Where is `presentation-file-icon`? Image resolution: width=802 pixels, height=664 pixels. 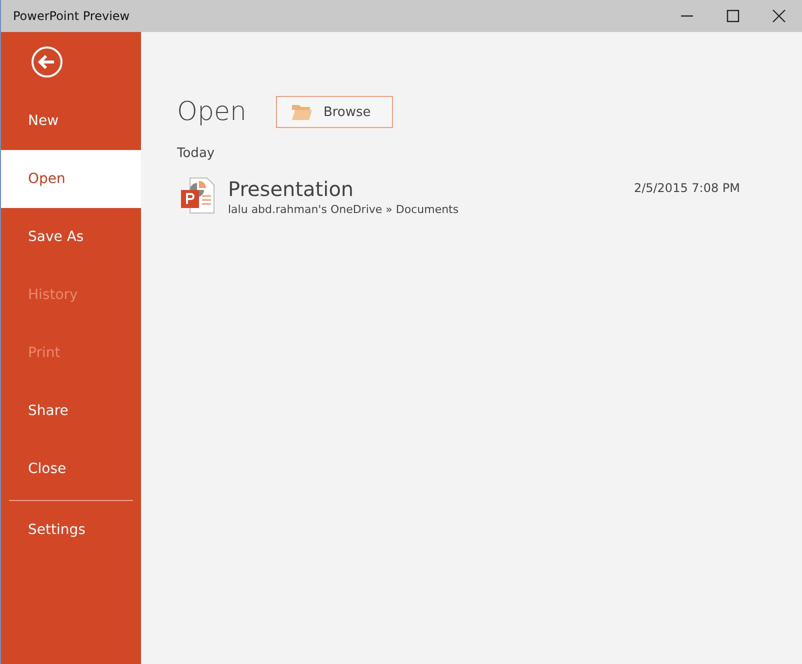
presentation-file-icon is located at coordinates (198, 196).